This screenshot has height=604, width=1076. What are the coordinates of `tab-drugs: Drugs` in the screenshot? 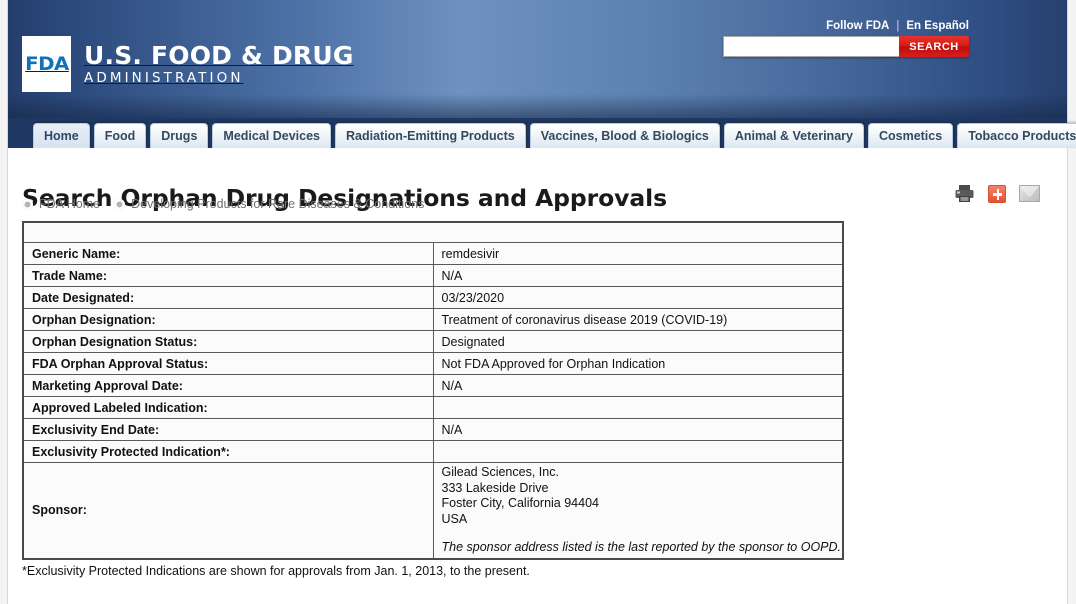 It's located at (179, 135).